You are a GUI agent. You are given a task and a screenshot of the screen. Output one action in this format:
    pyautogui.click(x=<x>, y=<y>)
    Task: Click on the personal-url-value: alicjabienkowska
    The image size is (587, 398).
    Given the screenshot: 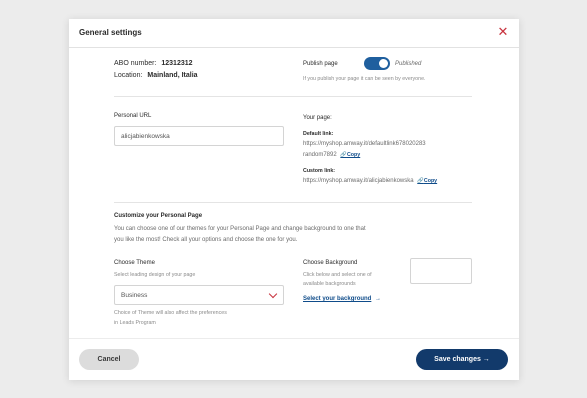 What is the action you would take?
    pyautogui.click(x=145, y=136)
    